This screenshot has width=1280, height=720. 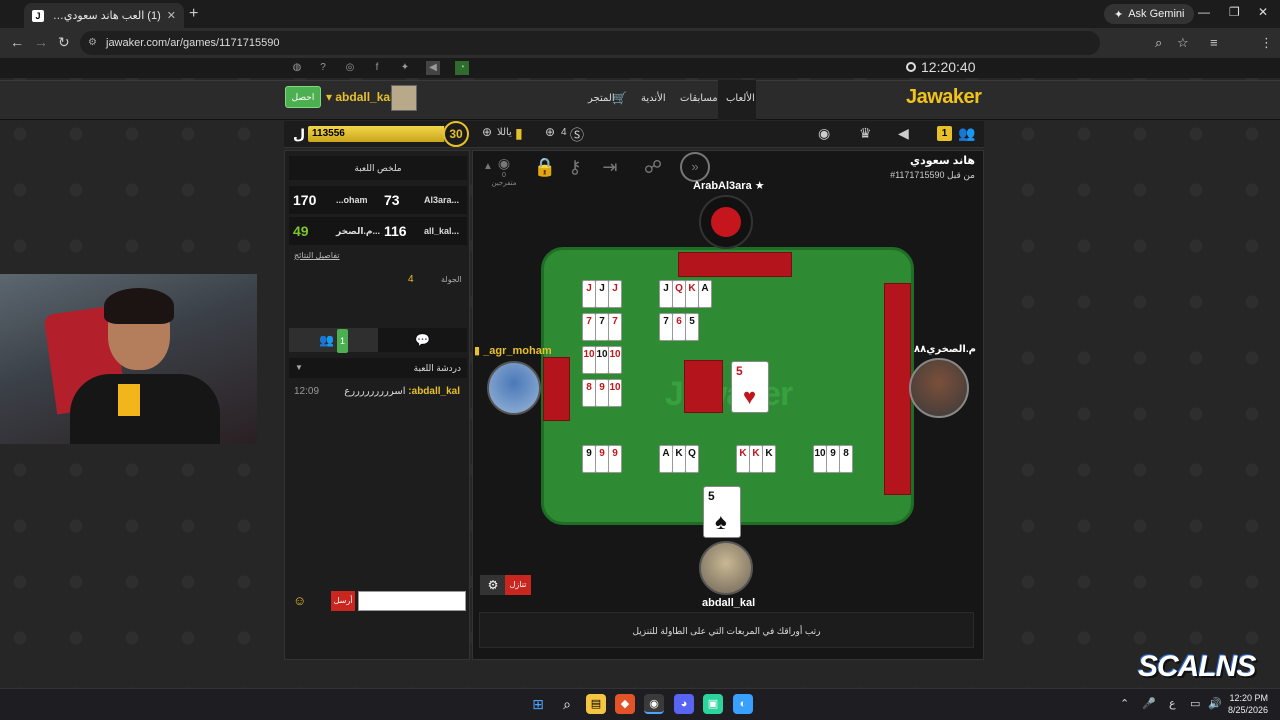 I want to click on tray-up-icon: ⌃, so click(x=1124, y=703).